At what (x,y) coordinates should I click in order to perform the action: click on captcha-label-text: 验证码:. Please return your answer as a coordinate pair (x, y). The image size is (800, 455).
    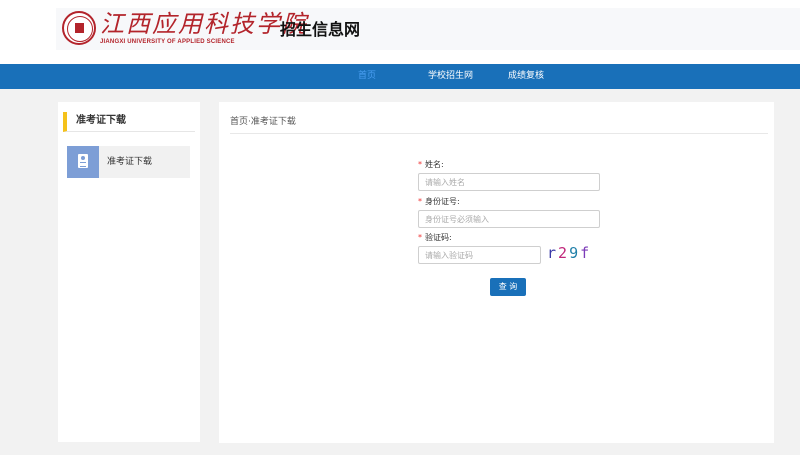
    Looking at the image, I should click on (438, 237).